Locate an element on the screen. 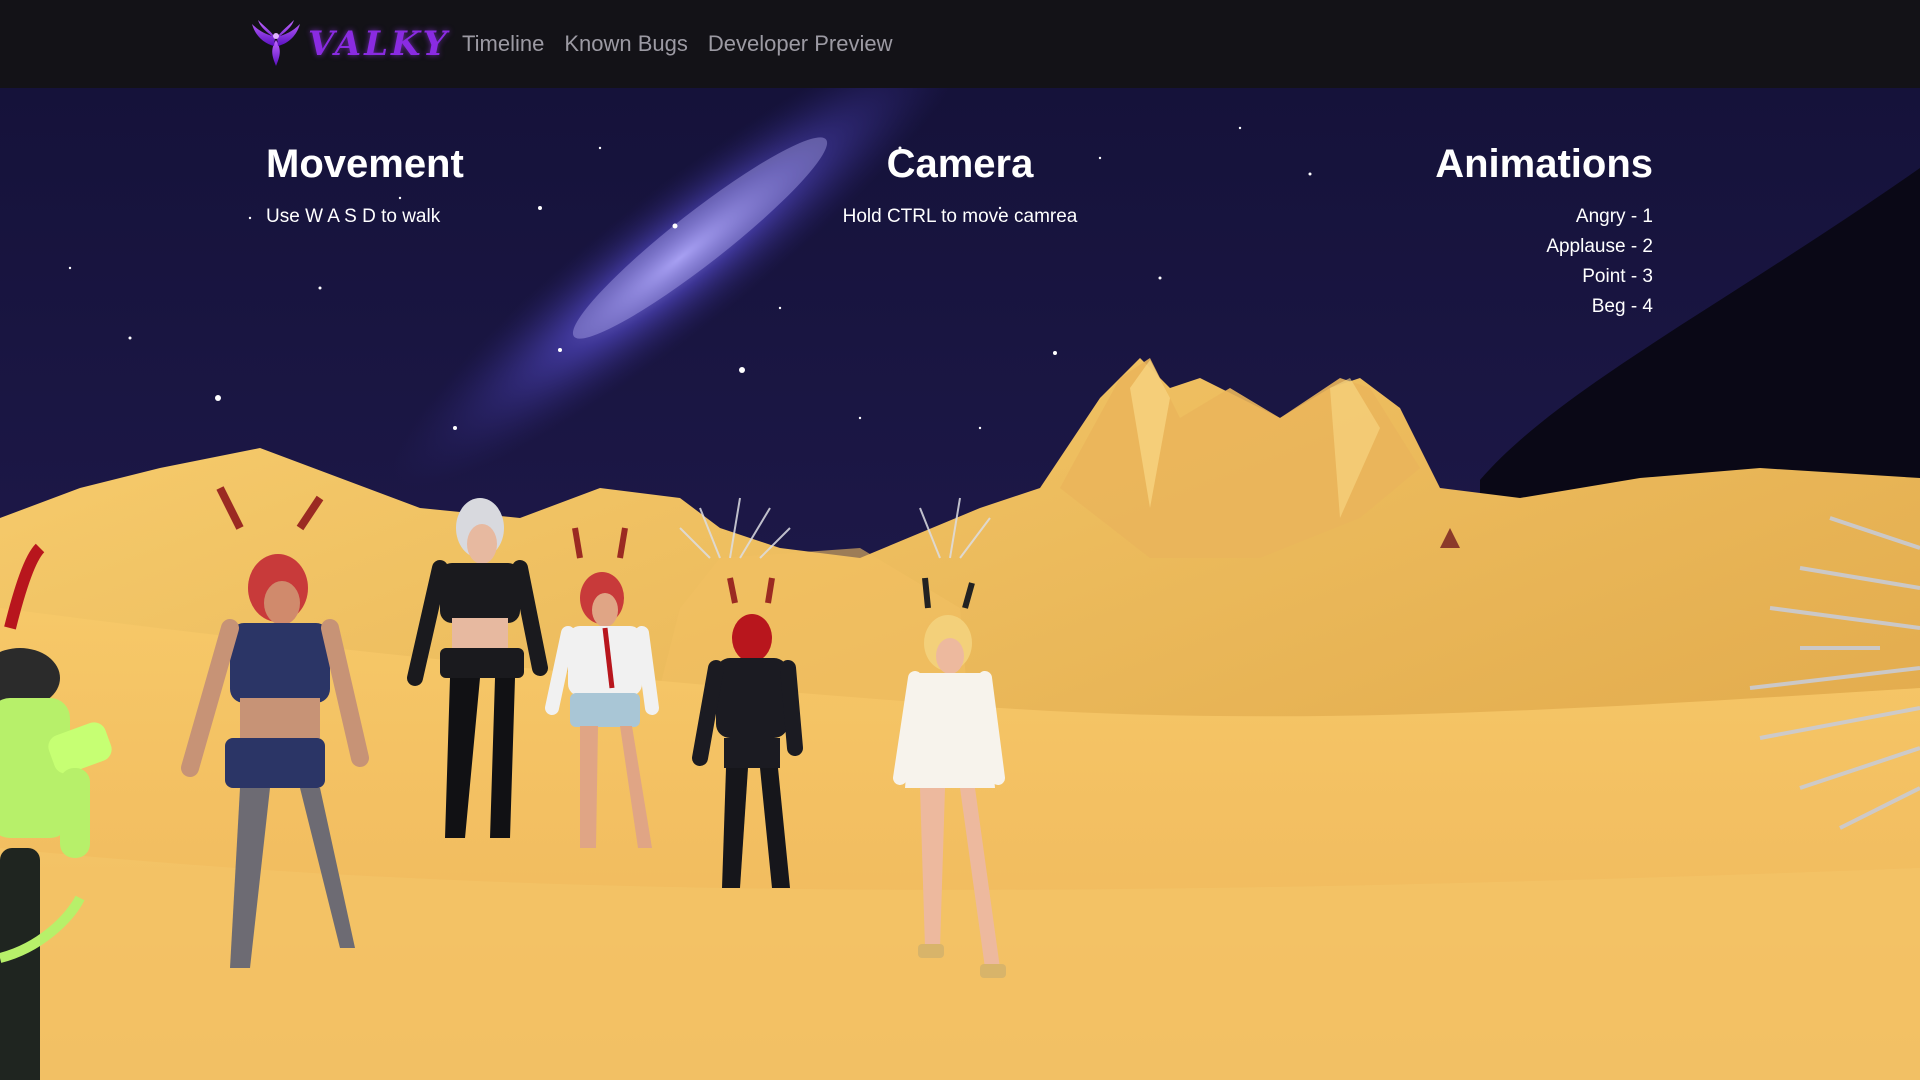 The image size is (1920, 1080). movement-help: Movement Use W A S D to walk is located at coordinates (365, 186).